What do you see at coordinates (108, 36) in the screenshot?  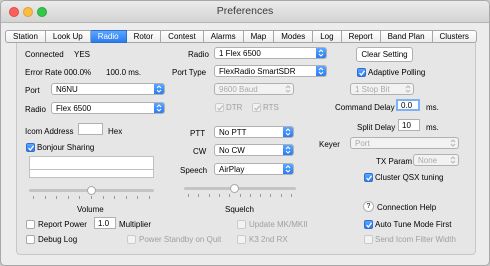 I see `tab-radio: Radio` at bounding box center [108, 36].